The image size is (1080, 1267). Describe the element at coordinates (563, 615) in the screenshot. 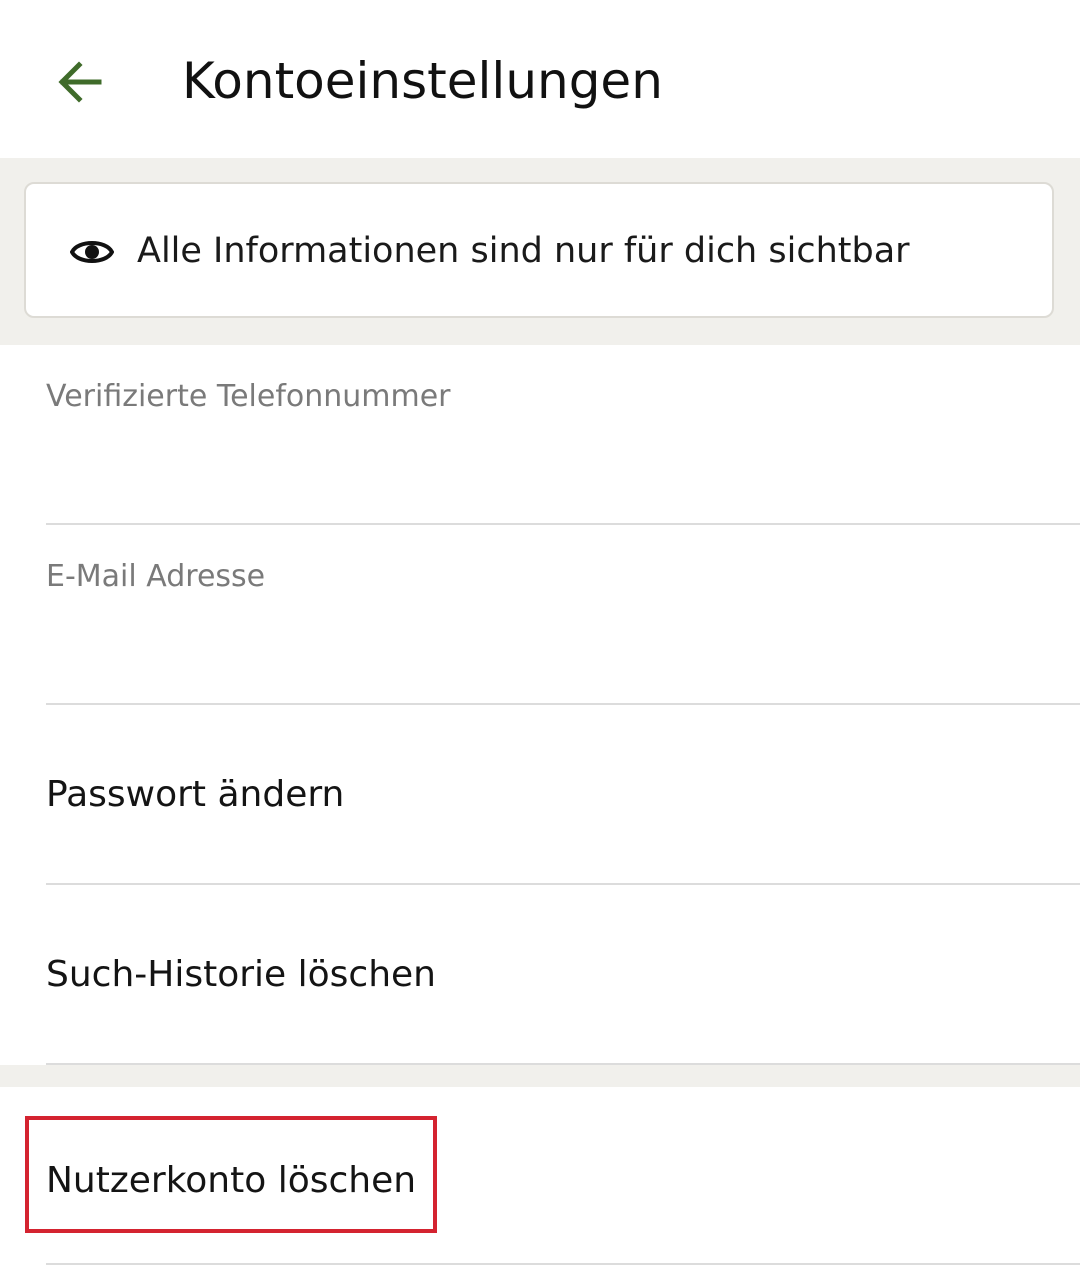

I see `email-field: E-Mail Adresse` at that location.